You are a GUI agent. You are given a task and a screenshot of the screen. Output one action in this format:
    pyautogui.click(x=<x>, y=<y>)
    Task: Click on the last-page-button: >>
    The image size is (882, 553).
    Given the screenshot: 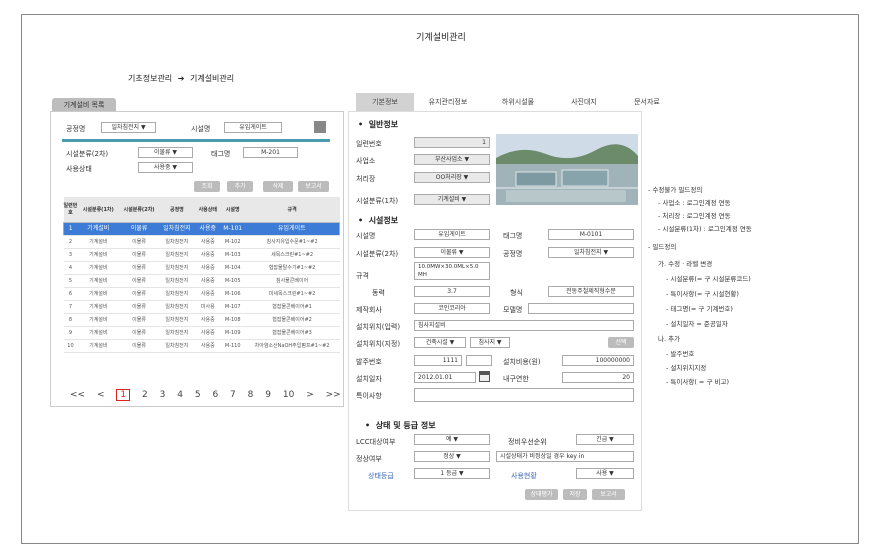 What is the action you would take?
    pyautogui.click(x=333, y=395)
    